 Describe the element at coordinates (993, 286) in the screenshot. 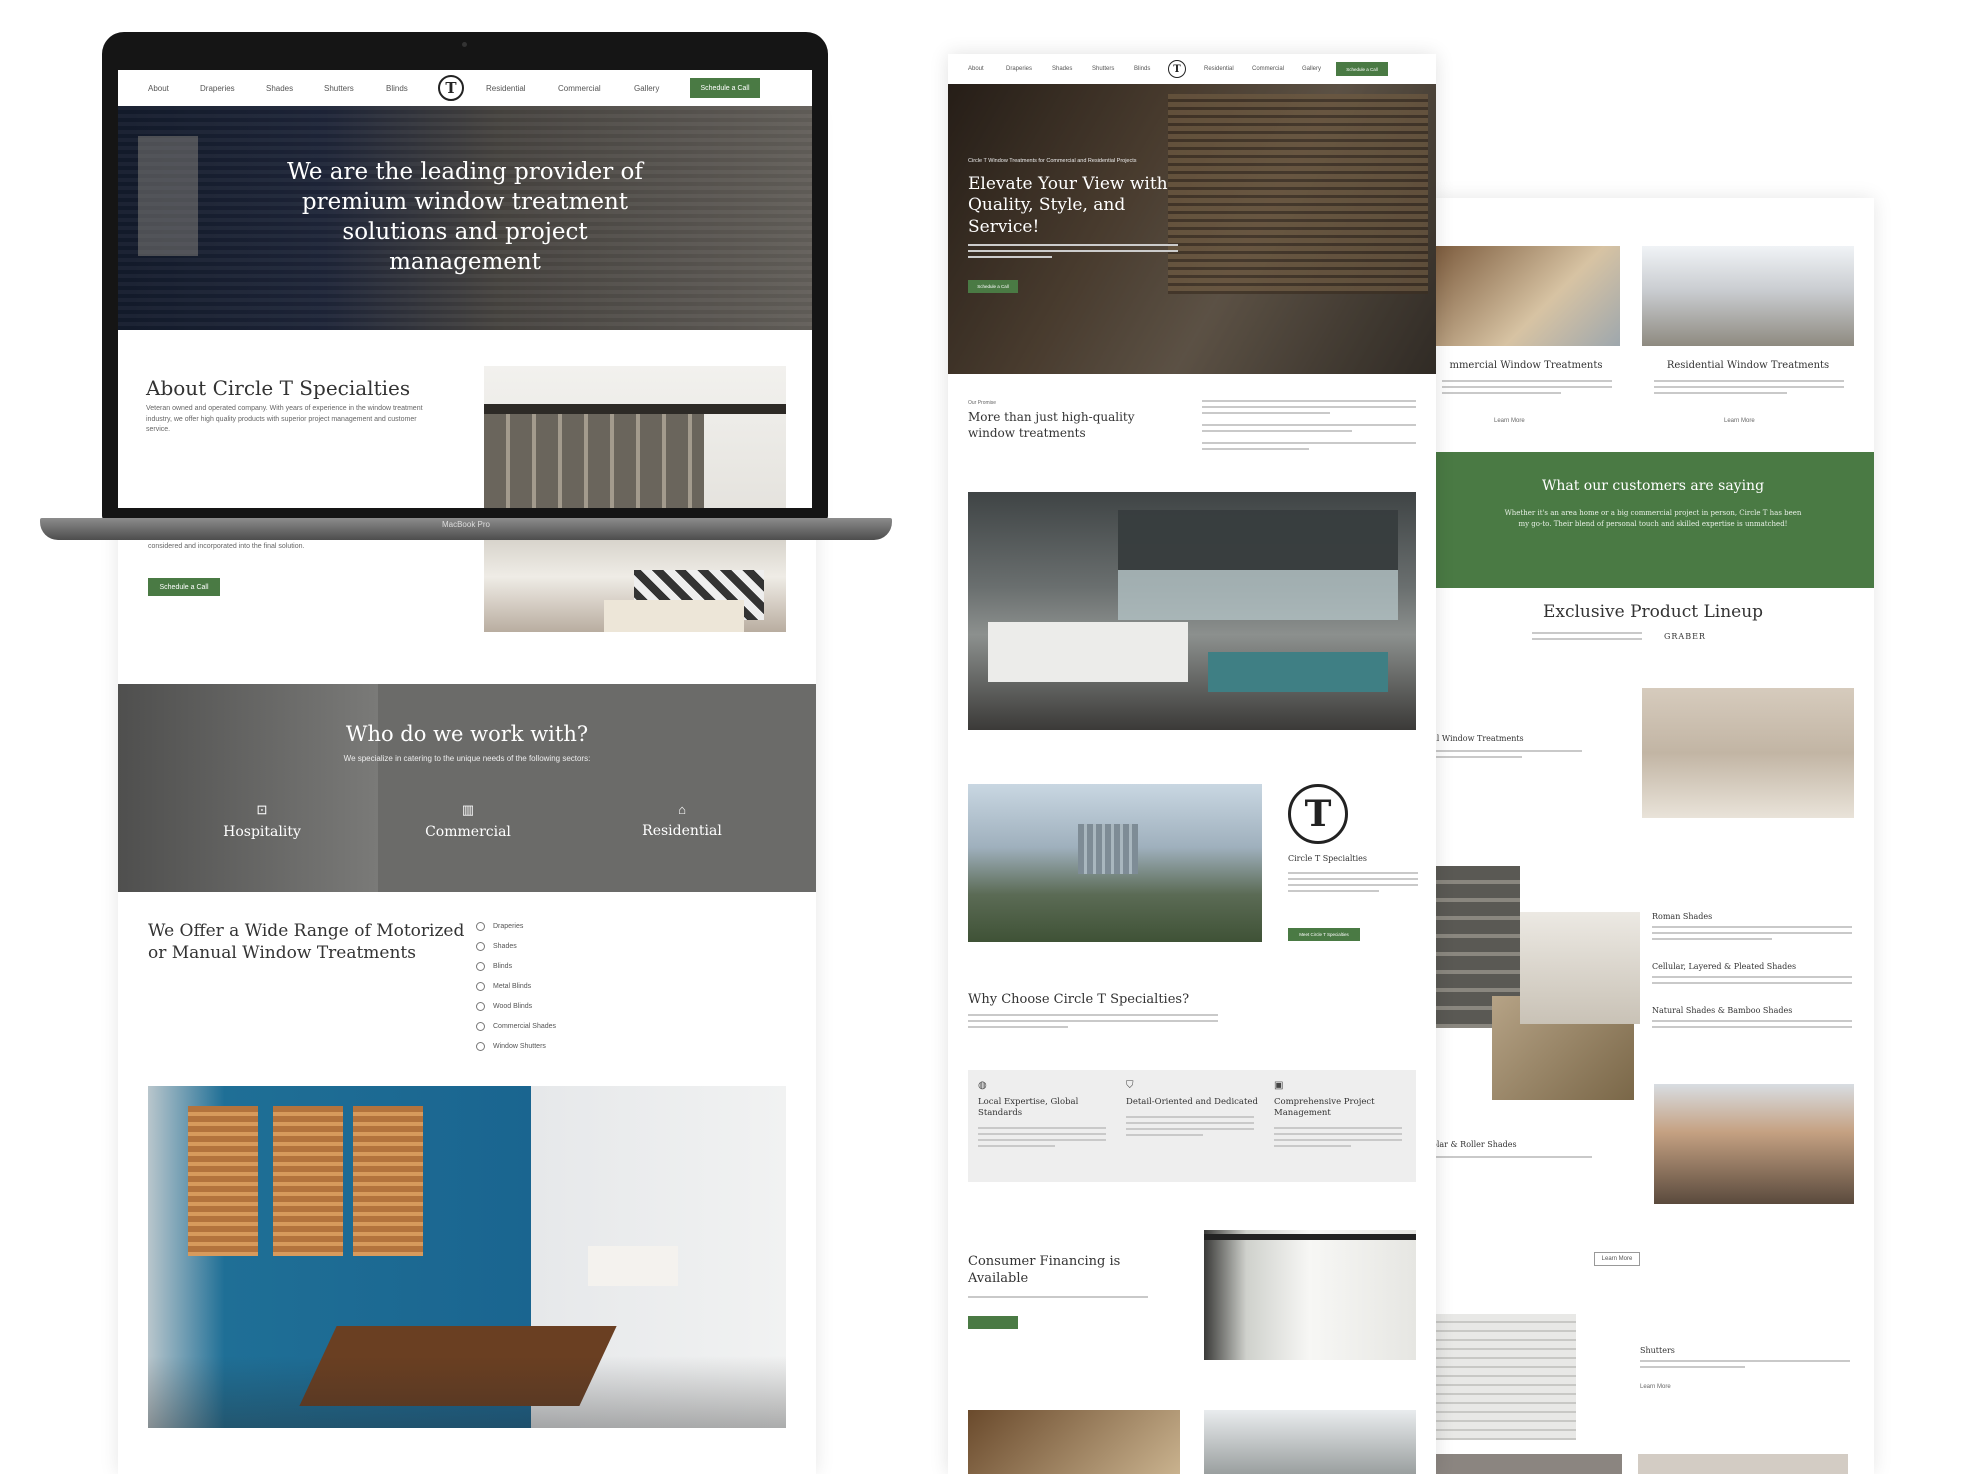

I see `hero-schedule-button: Schedule a Call` at that location.